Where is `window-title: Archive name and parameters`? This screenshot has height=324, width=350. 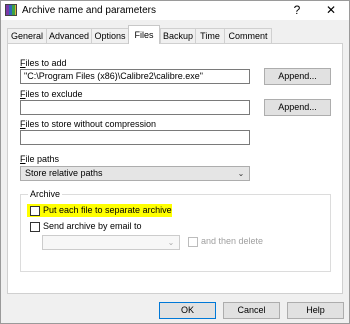
window-title: Archive name and parameters is located at coordinates (89, 10).